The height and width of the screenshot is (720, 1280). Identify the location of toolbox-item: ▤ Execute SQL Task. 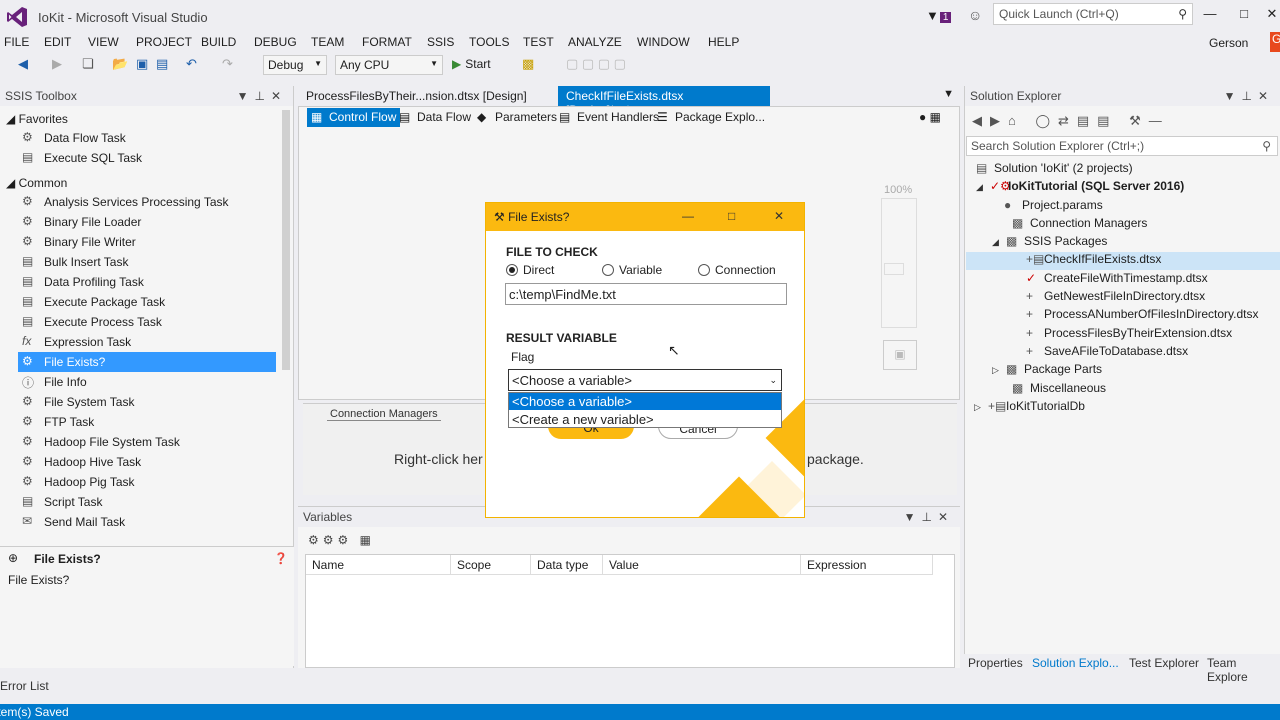
(147, 158).